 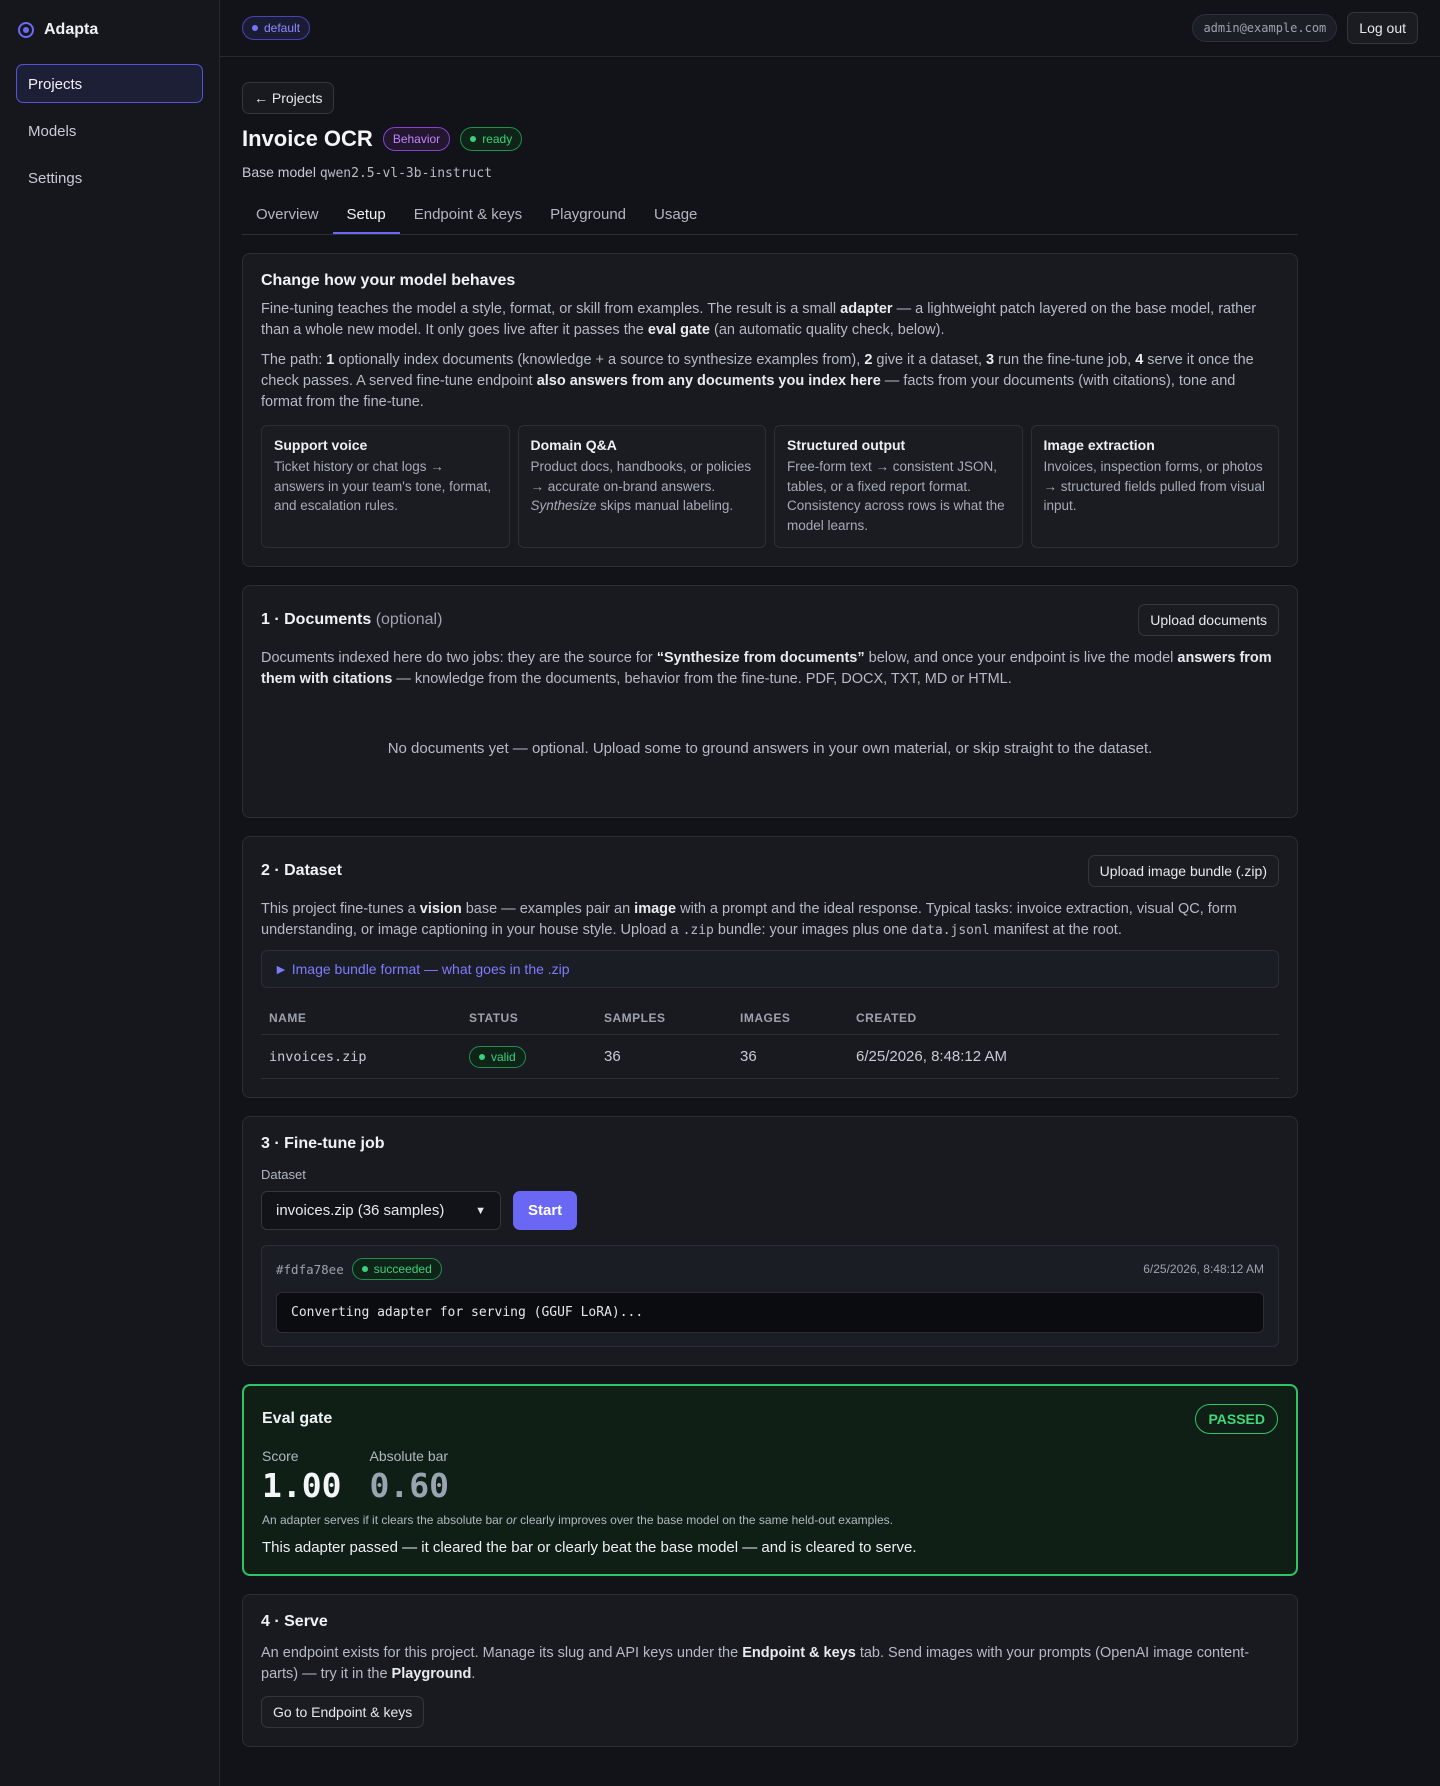 What do you see at coordinates (366, 215) in the screenshot?
I see `tab-setup: Setup` at bounding box center [366, 215].